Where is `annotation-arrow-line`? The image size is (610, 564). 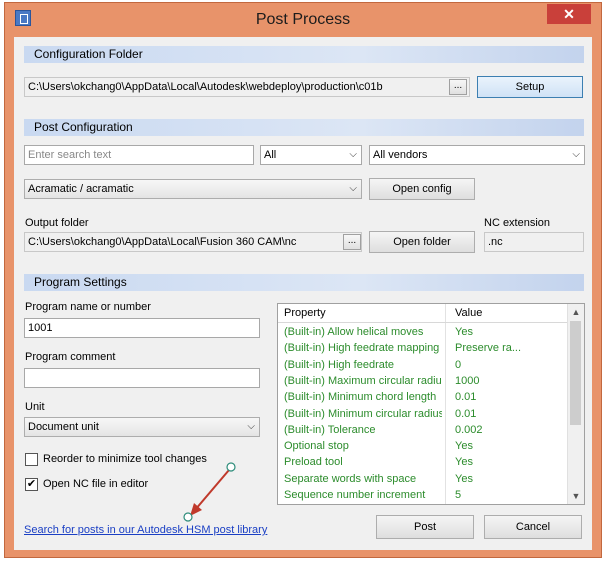 annotation-arrow-line is located at coordinates (212, 490).